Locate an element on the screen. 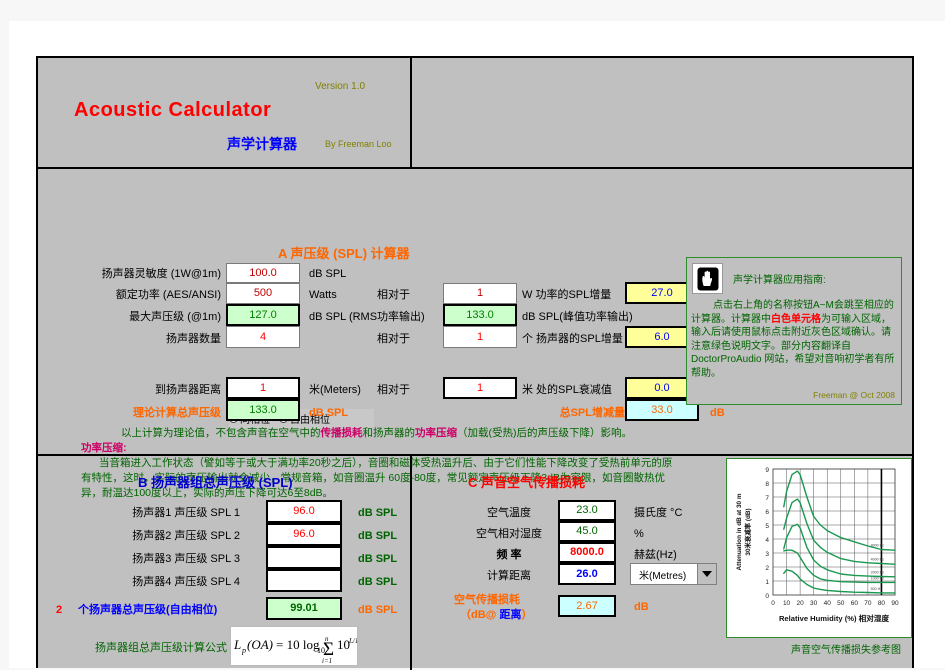 This screenshot has width=945, height=670. unit-speaker2-spl: dB SPL is located at coordinates (378, 536).